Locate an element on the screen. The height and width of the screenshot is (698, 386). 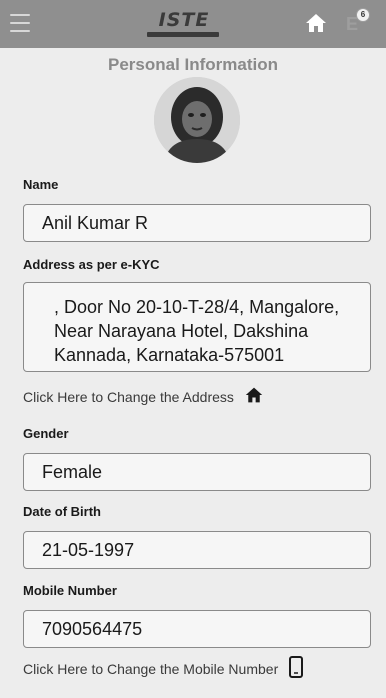
mobile-field: 7090564475 is located at coordinates (197, 629).